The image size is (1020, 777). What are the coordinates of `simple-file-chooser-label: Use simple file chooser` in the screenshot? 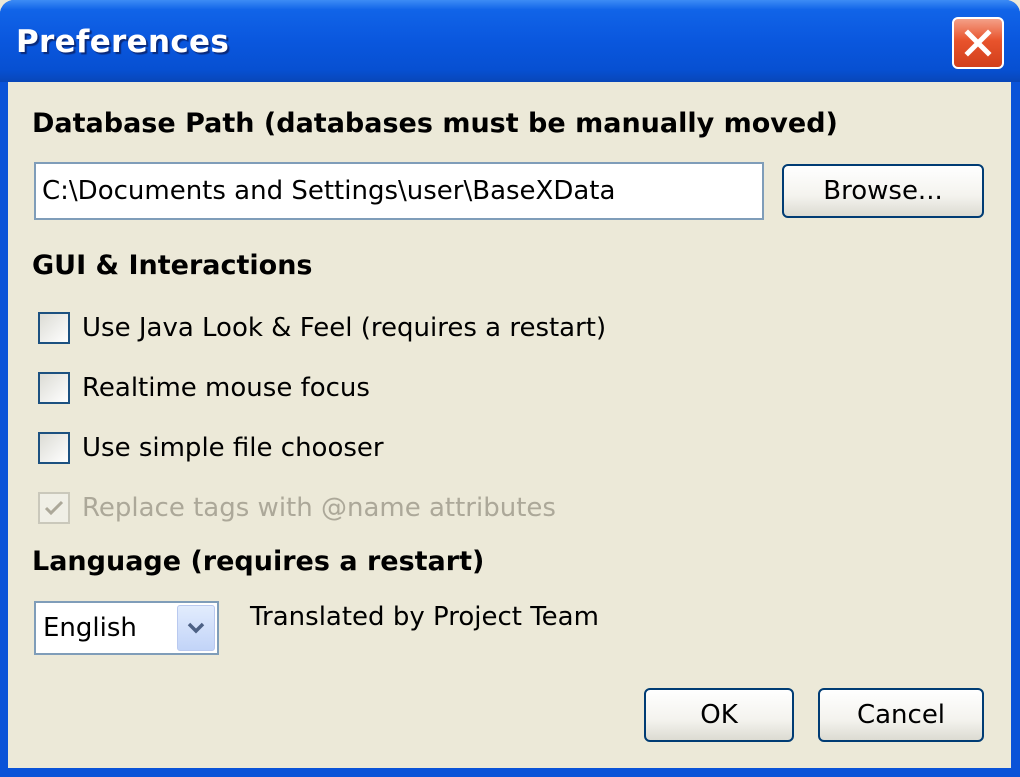 It's located at (233, 448).